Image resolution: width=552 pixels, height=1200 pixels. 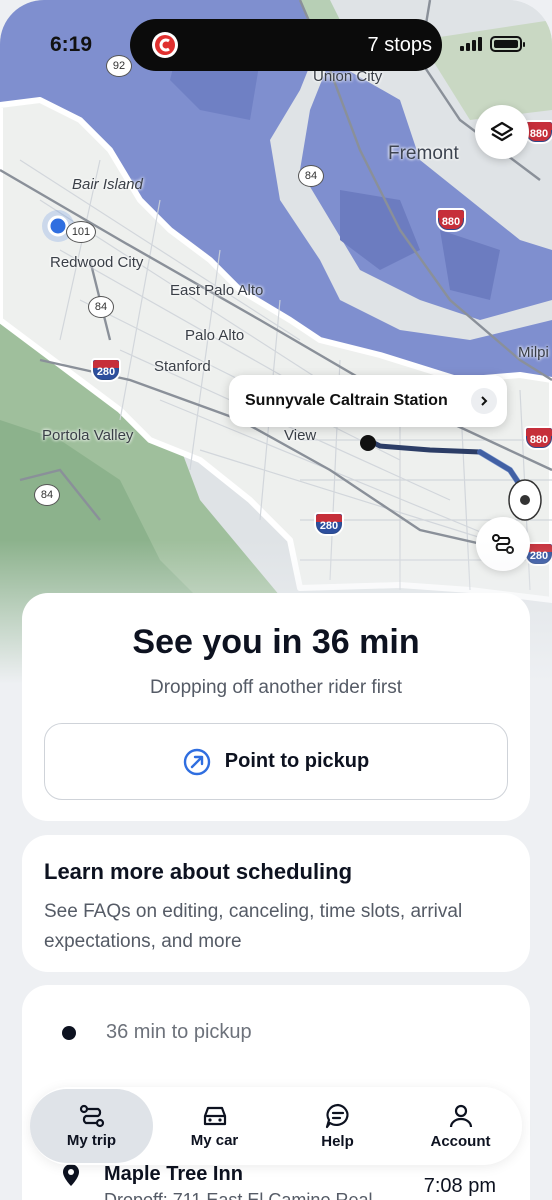 What do you see at coordinates (91, 1140) in the screenshot?
I see `nav-my-trip-label: My trip` at bounding box center [91, 1140].